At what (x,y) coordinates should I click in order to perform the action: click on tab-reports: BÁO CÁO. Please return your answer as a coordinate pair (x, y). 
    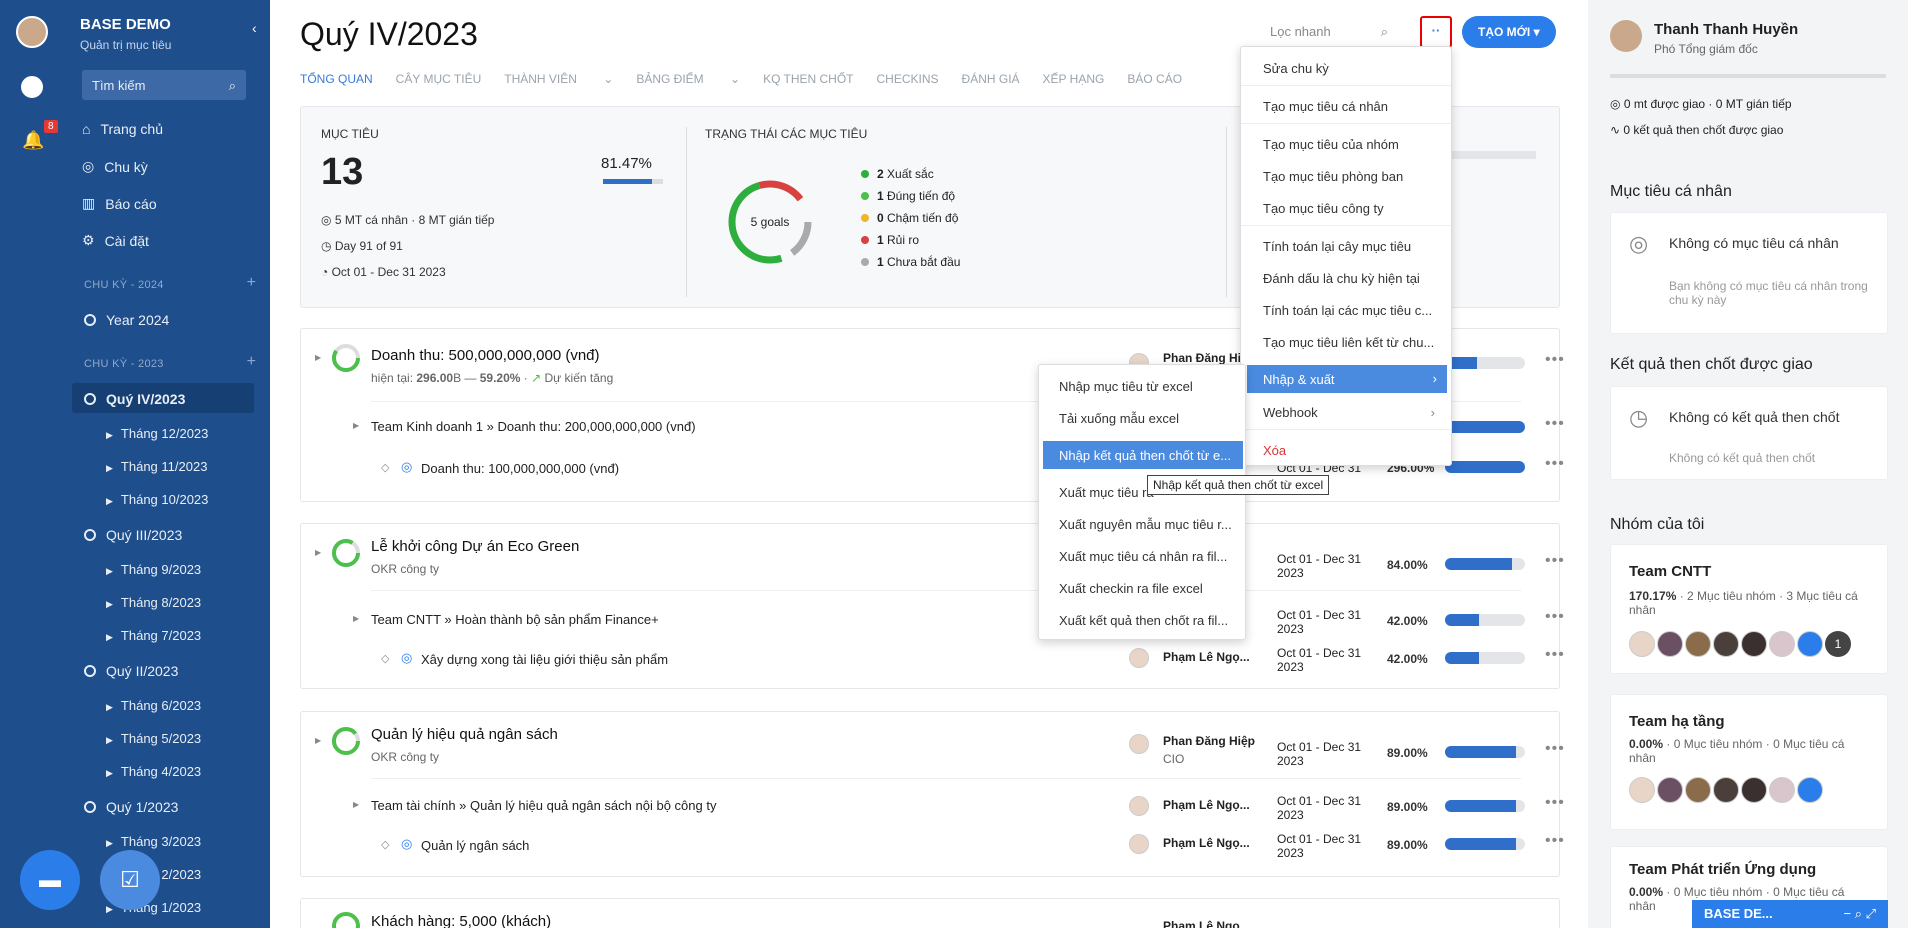
    Looking at the image, I should click on (1154, 79).